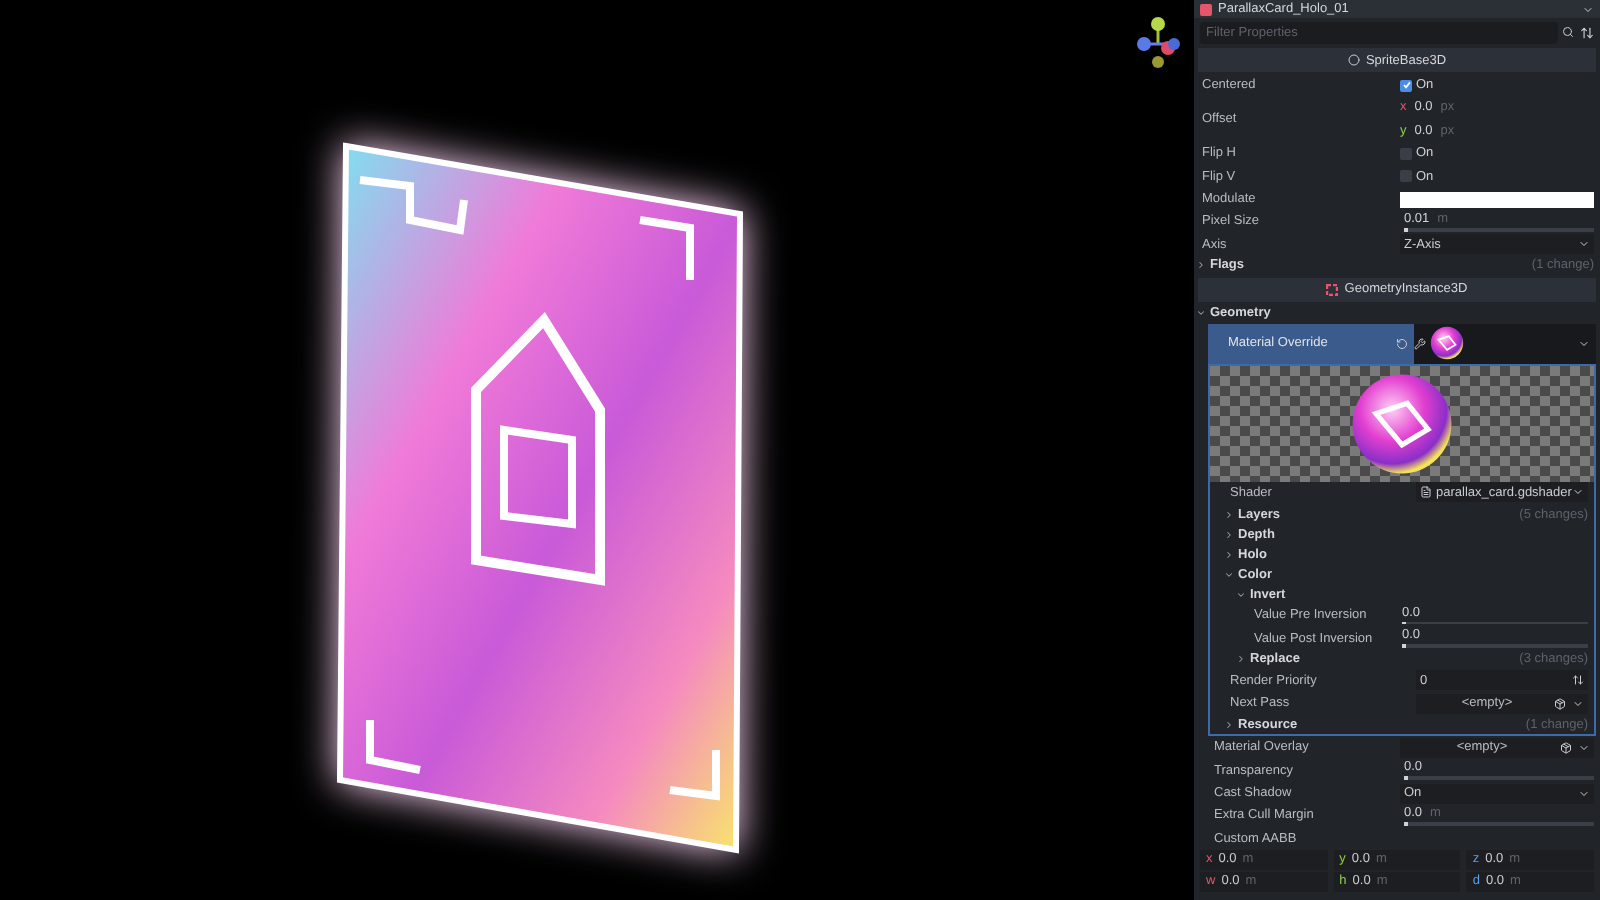 The height and width of the screenshot is (900, 1600). What do you see at coordinates (1402, 423) in the screenshot?
I see `material-sphere-preview` at bounding box center [1402, 423].